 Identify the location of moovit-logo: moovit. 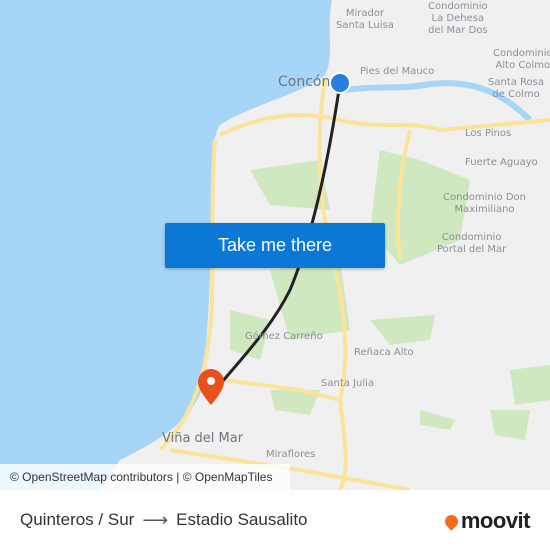
(486, 521).